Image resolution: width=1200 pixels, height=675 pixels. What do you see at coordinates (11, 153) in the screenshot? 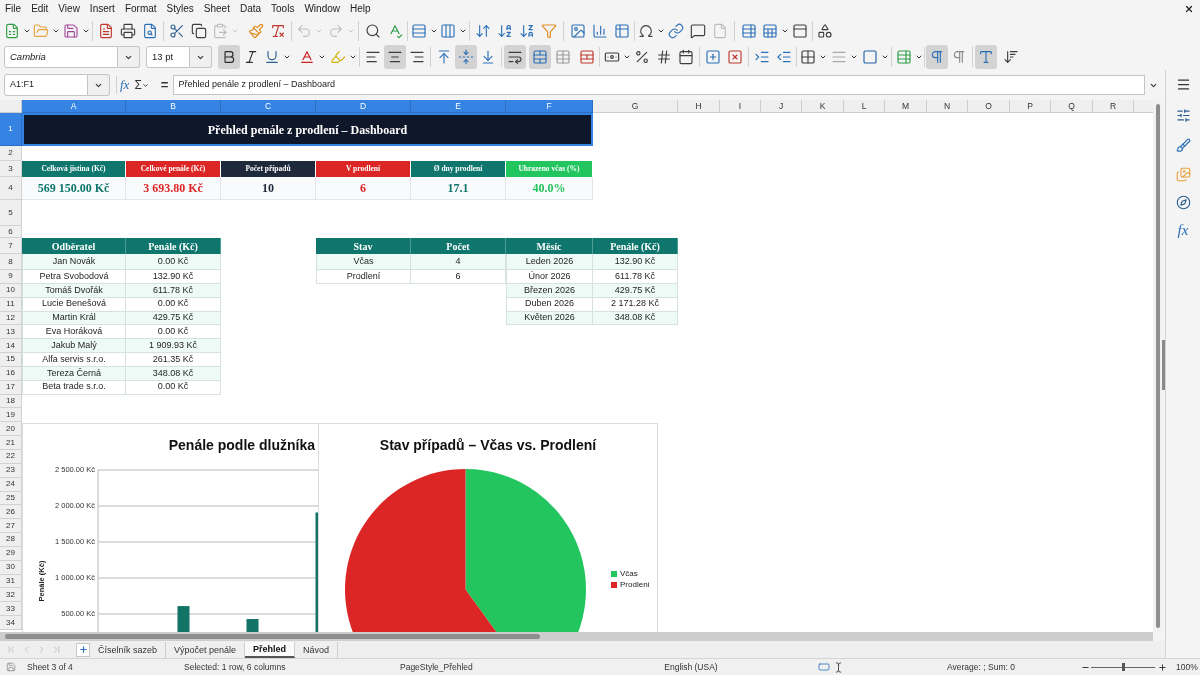
I see `sheet-row-header: 2` at bounding box center [11, 153].